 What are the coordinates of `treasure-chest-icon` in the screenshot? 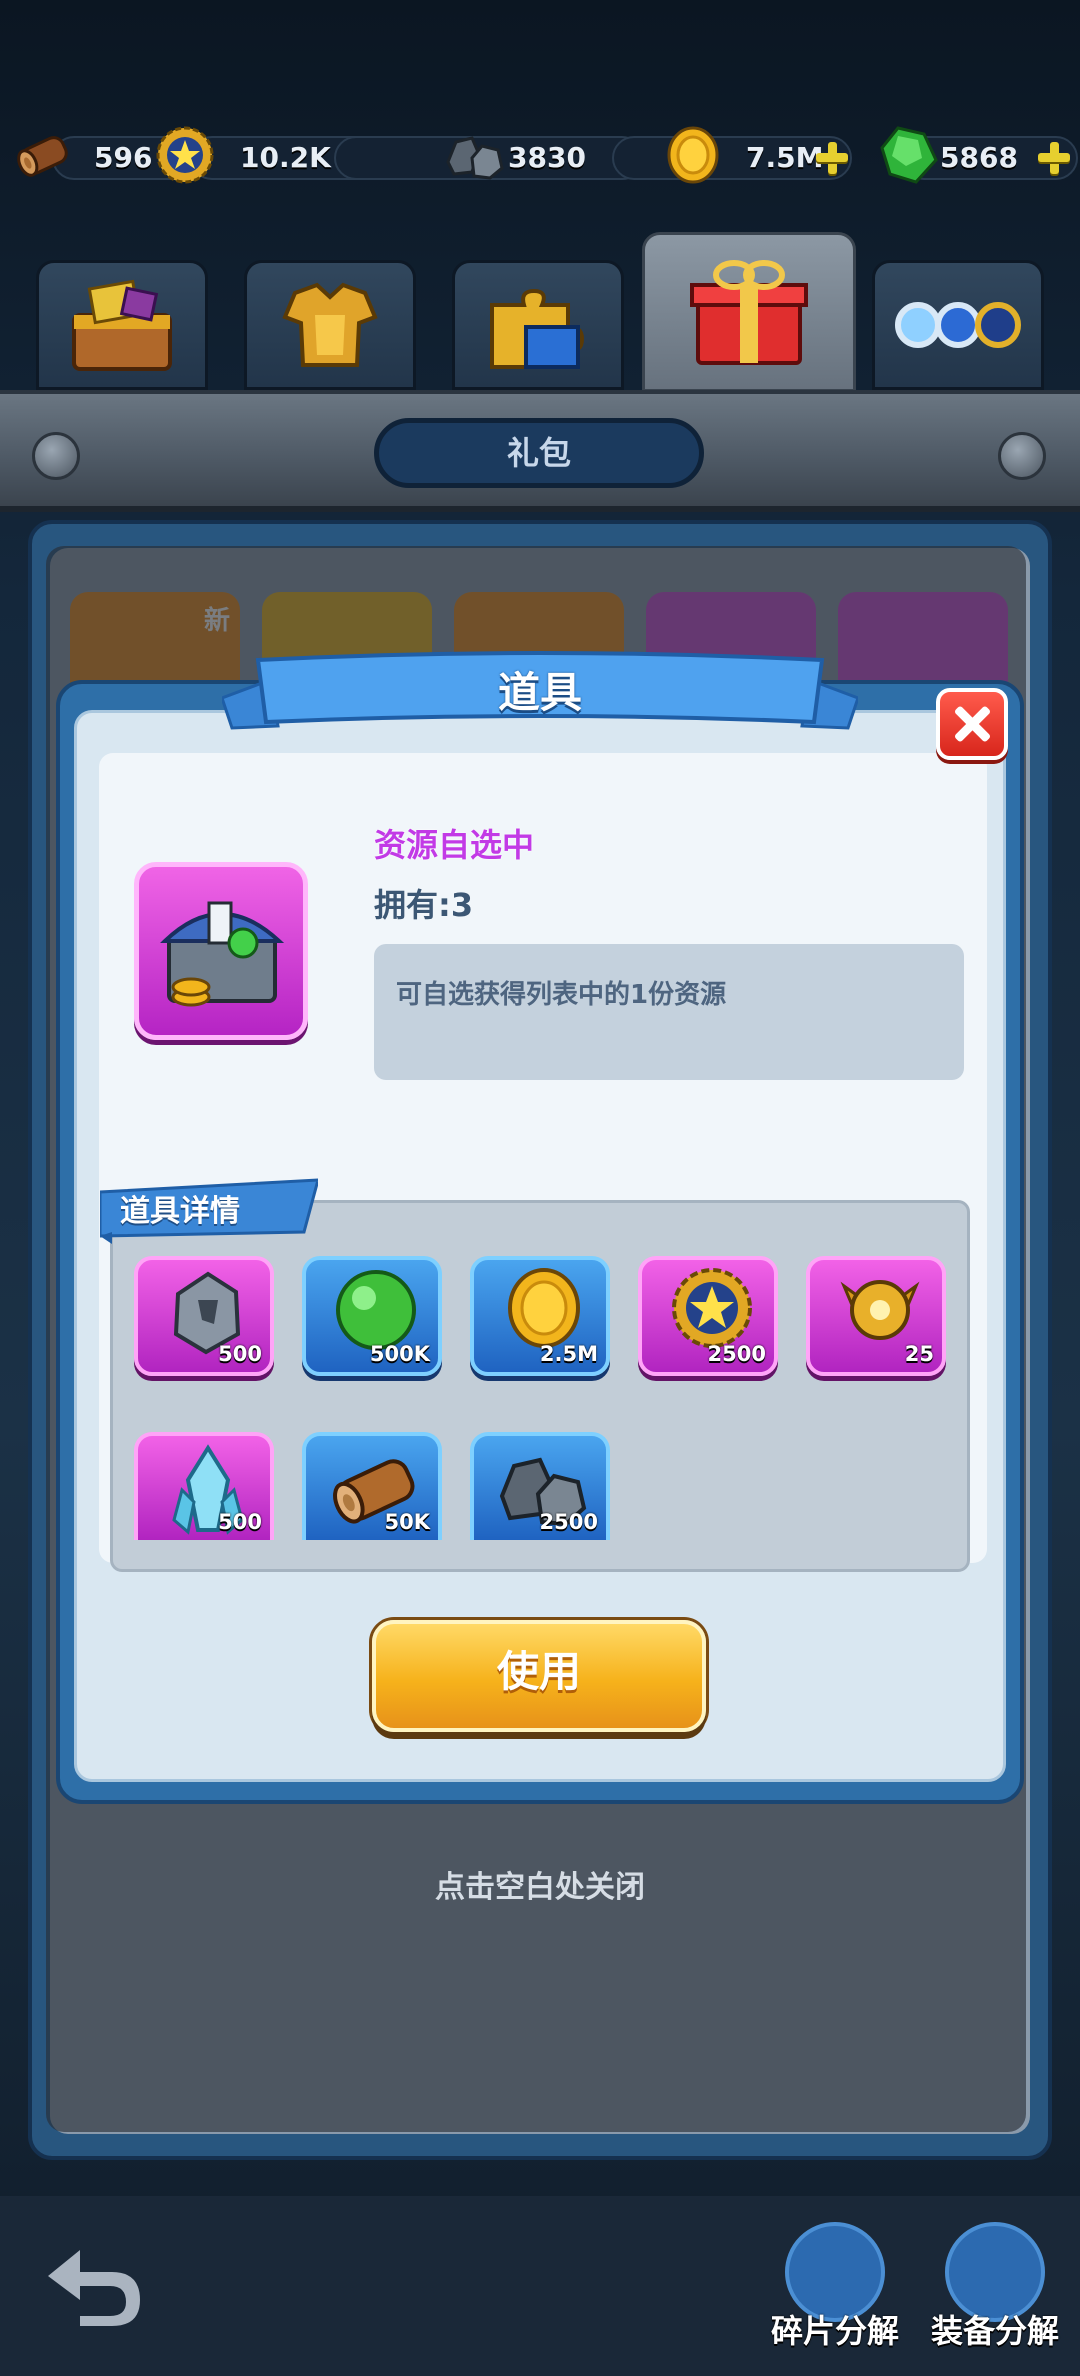 It's located at (122, 325).